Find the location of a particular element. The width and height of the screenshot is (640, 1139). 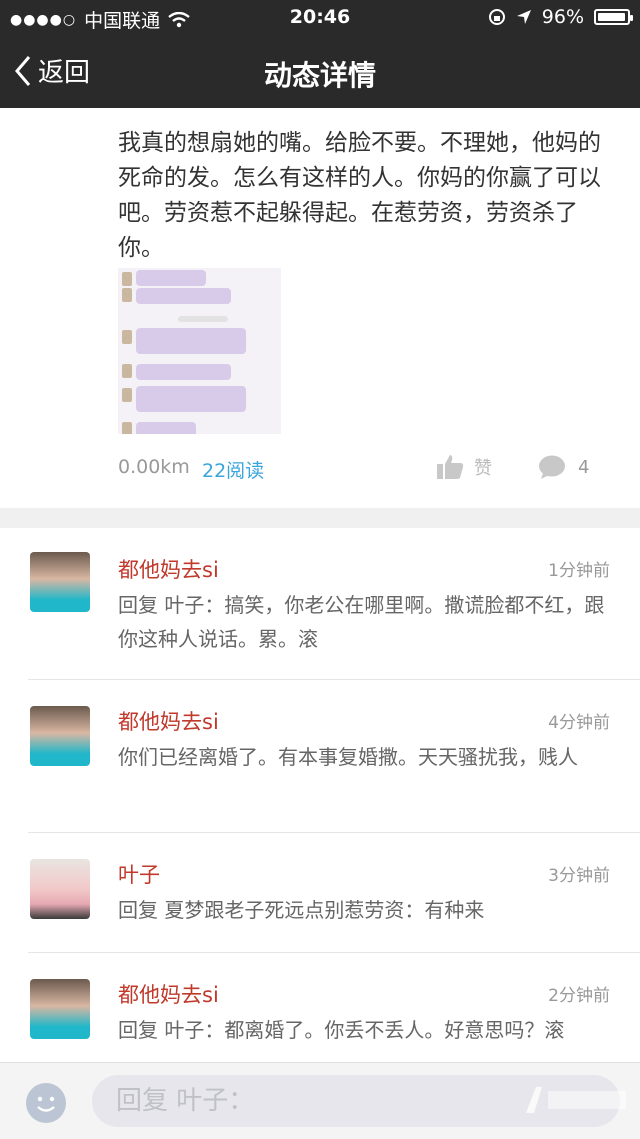

post-distance: 0.00km is located at coordinates (154, 467).